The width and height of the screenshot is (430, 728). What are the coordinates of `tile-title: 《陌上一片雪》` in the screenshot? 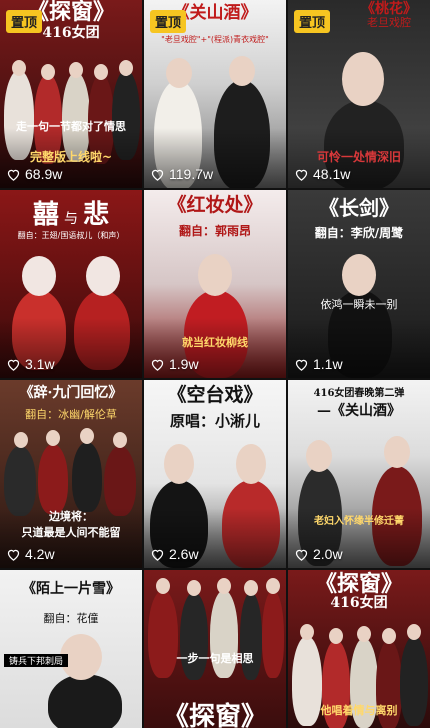 It's located at (71, 589).